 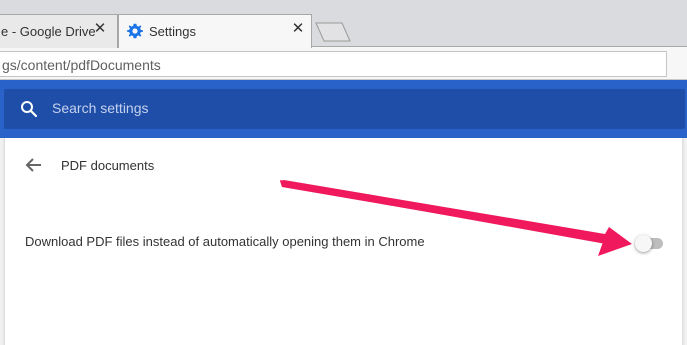 What do you see at coordinates (34, 165) in the screenshot?
I see `back-arrow-icon` at bounding box center [34, 165].